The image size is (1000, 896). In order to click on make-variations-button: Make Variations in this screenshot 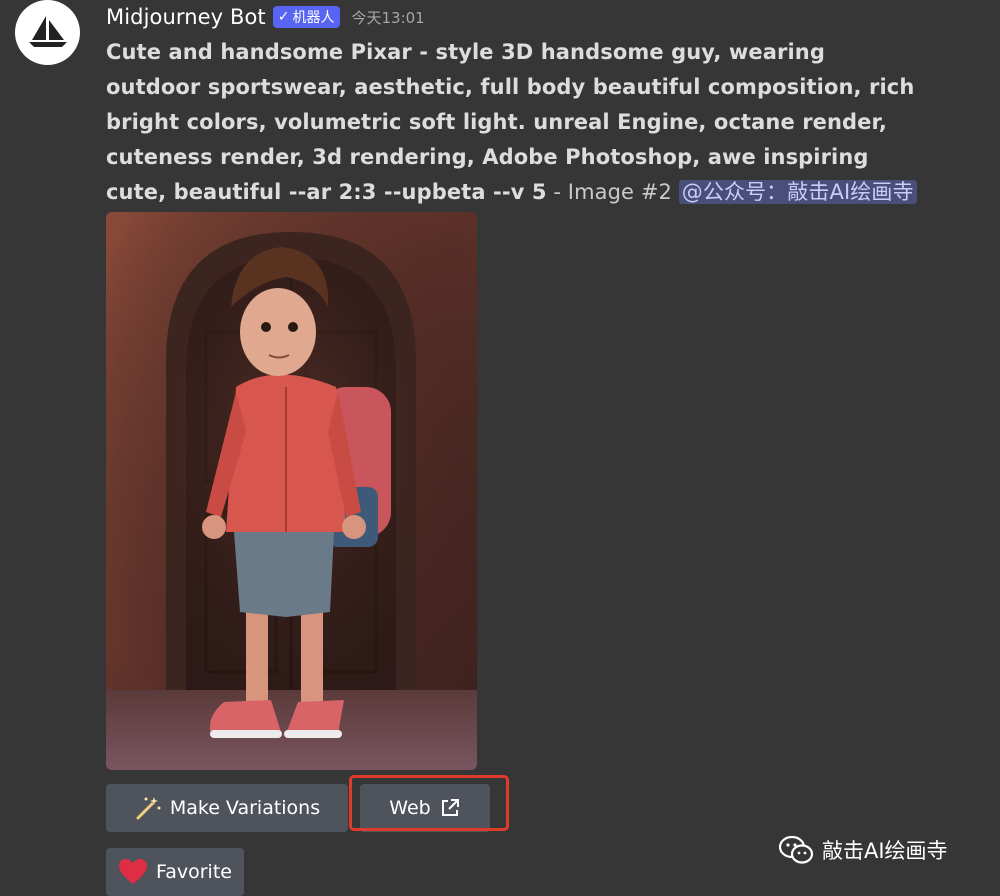, I will do `click(227, 808)`.